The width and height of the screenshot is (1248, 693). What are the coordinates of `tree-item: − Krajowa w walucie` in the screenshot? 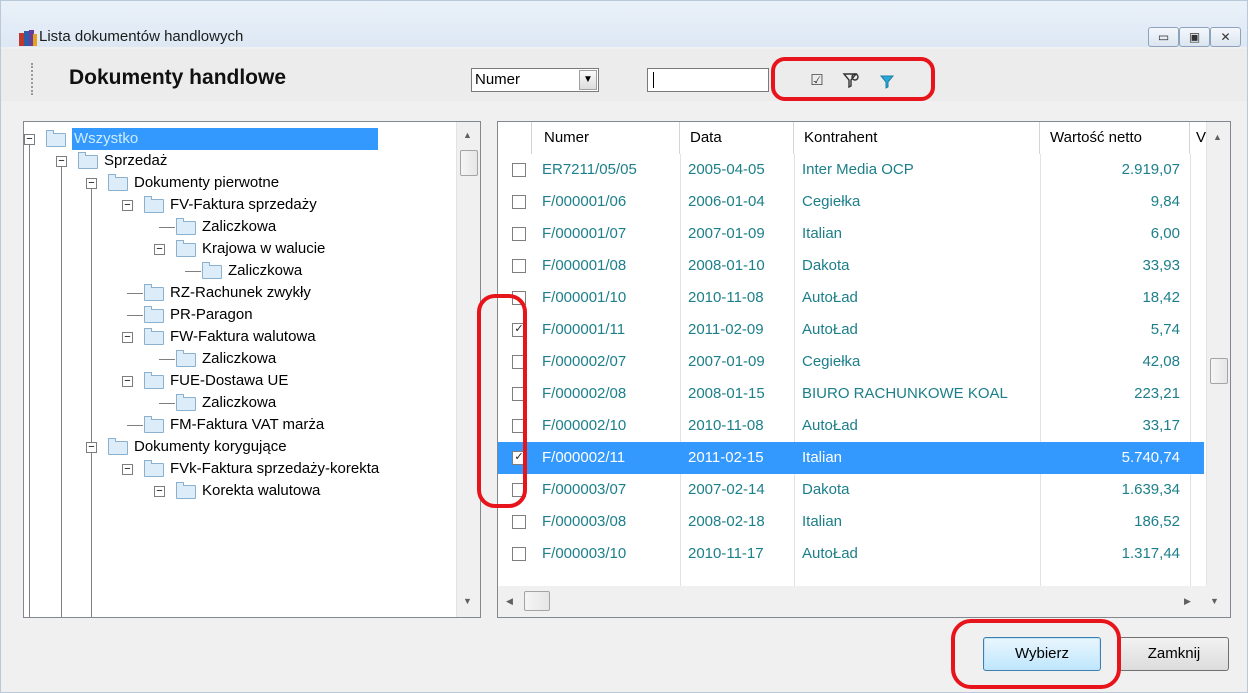 It's located at (239, 249).